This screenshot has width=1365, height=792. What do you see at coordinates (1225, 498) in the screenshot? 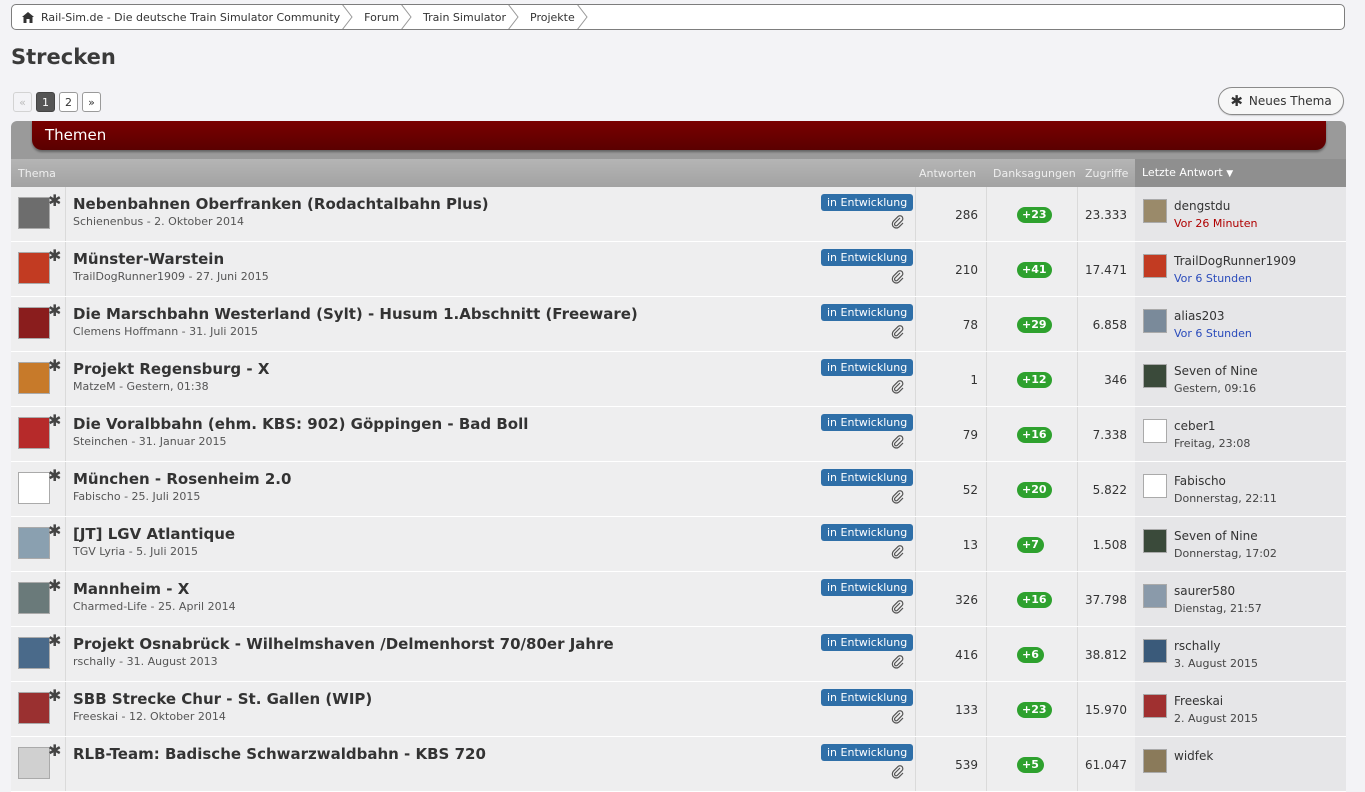
I see `last-reply-time: Donnerstag, 22:11` at bounding box center [1225, 498].